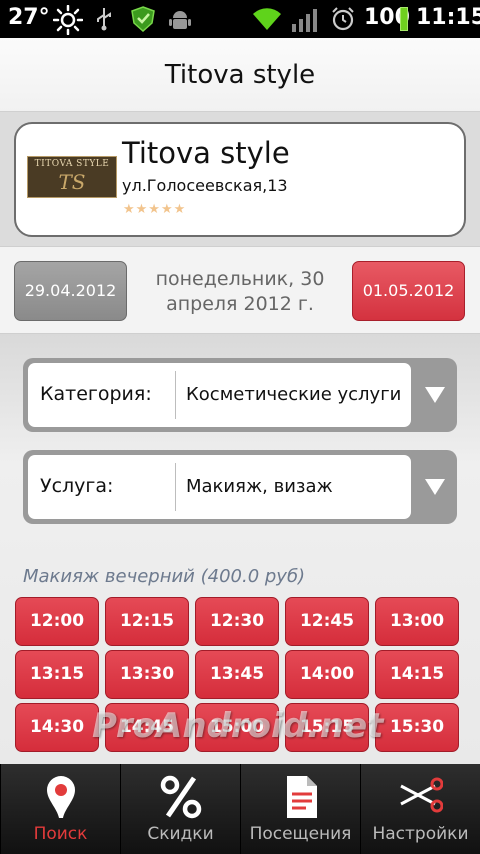  Describe the element at coordinates (57, 727) in the screenshot. I see `time-slot-button: 14:30` at that location.